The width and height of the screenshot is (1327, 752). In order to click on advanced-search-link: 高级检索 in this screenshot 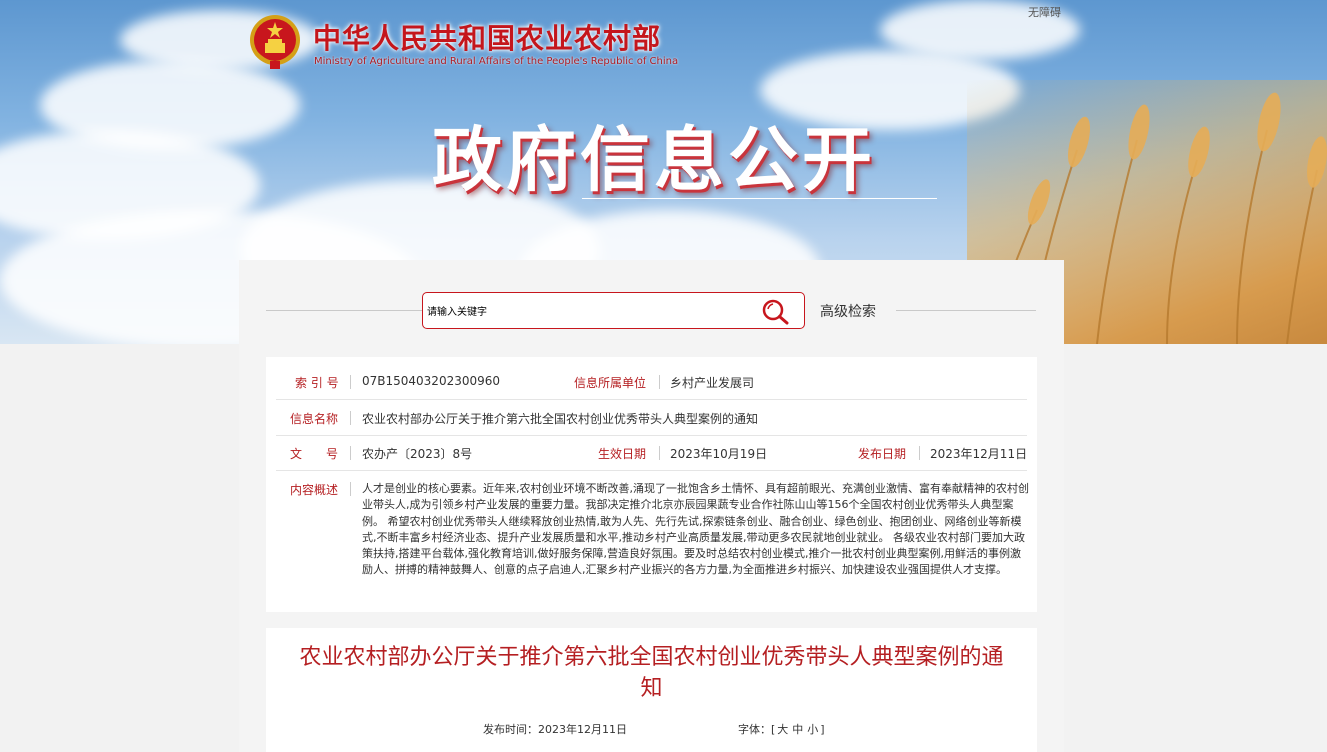, I will do `click(848, 311)`.